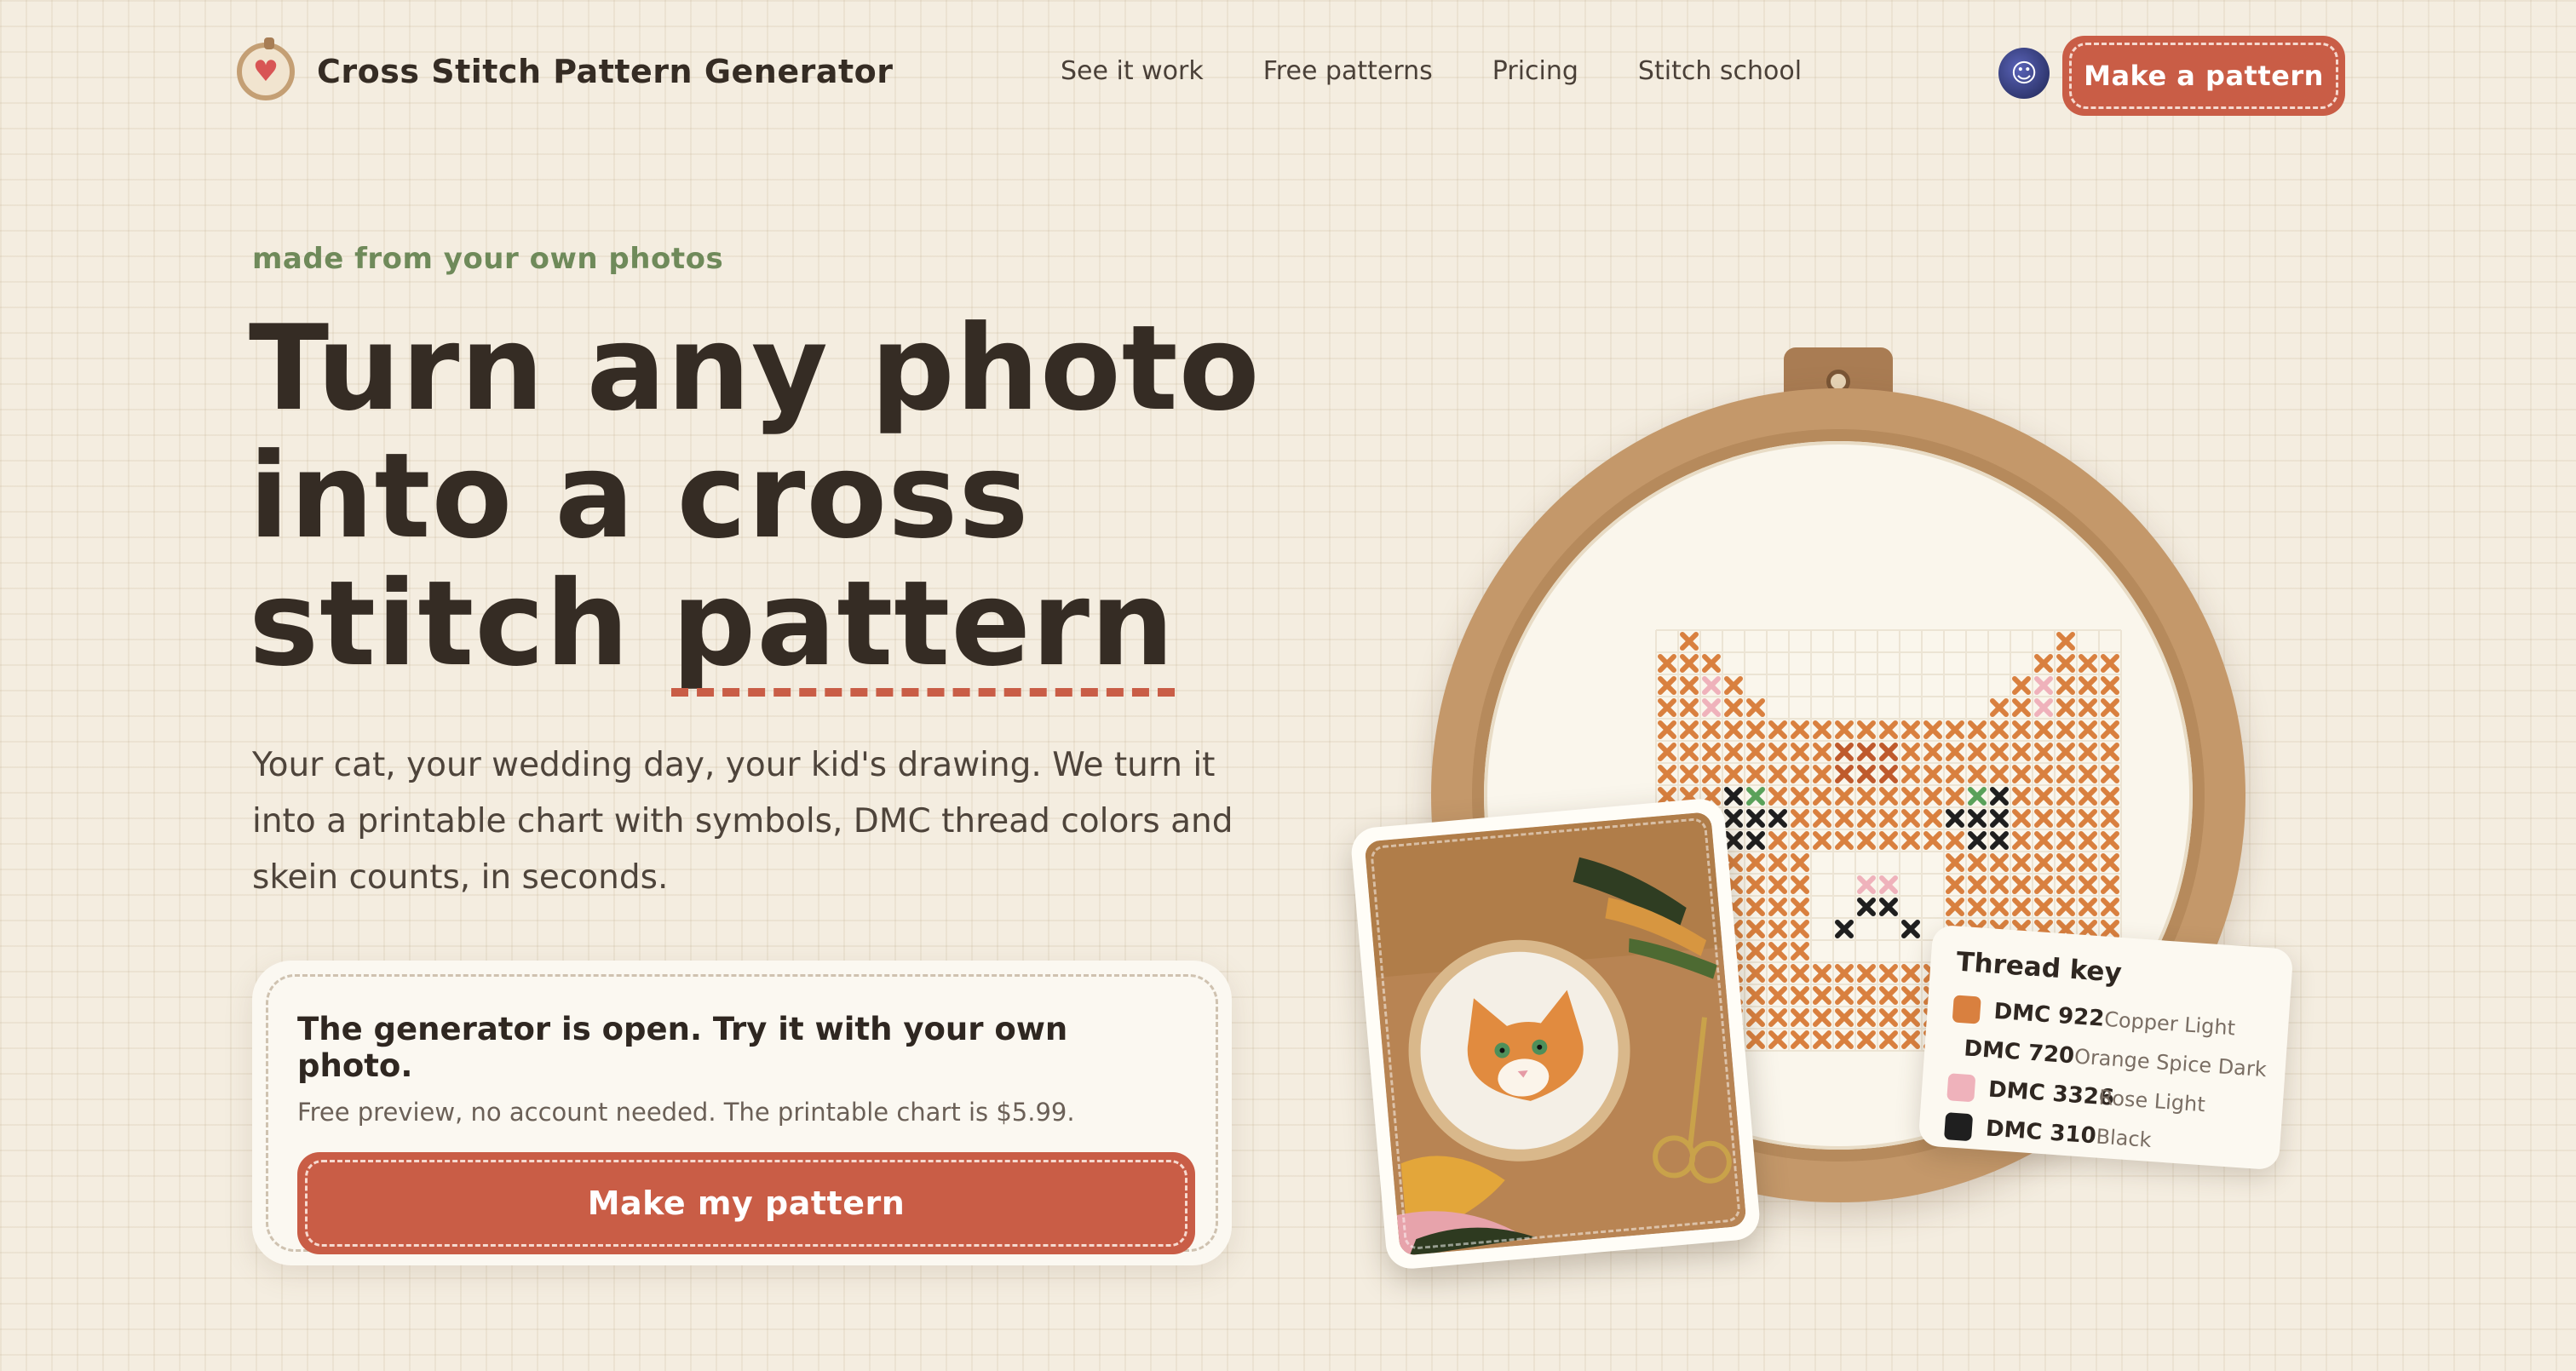 The width and height of the screenshot is (2576, 1371). What do you see at coordinates (803, 628) in the screenshot?
I see `headline-line-3: stitch pattern` at bounding box center [803, 628].